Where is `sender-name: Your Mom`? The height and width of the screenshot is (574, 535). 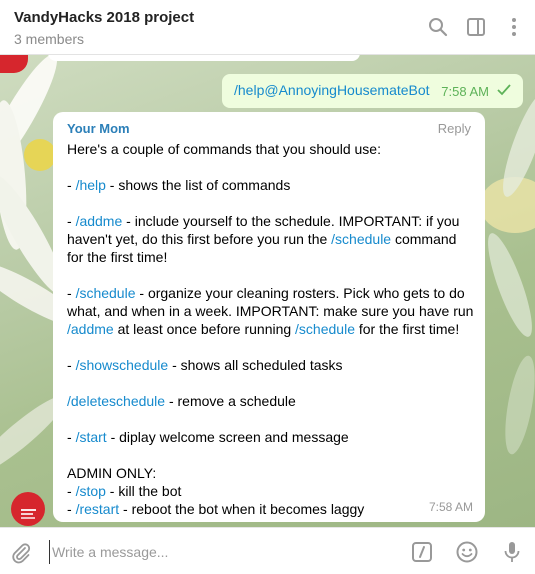
sender-name: Your Mom is located at coordinates (98, 128).